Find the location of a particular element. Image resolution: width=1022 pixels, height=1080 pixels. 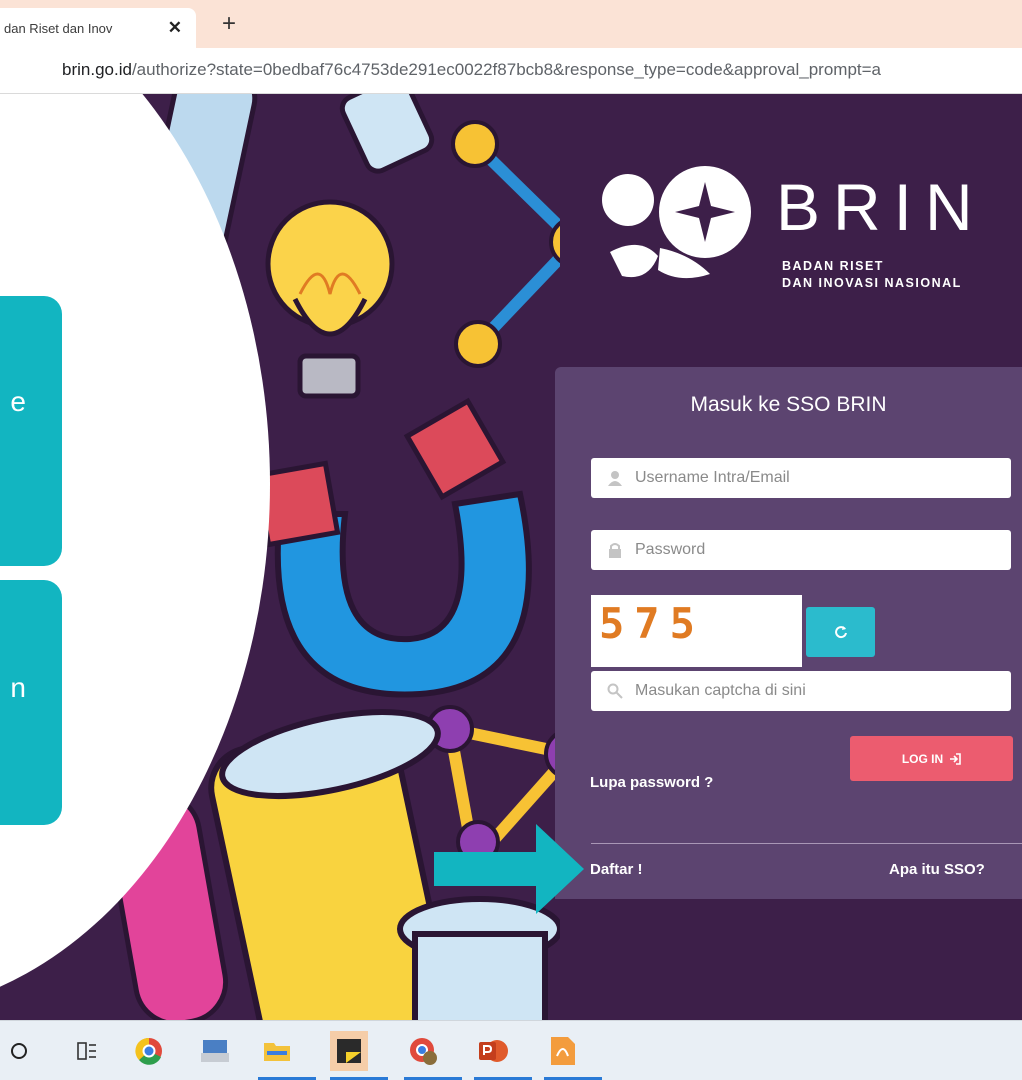

brin-logo-icon is located at coordinates (676, 222).